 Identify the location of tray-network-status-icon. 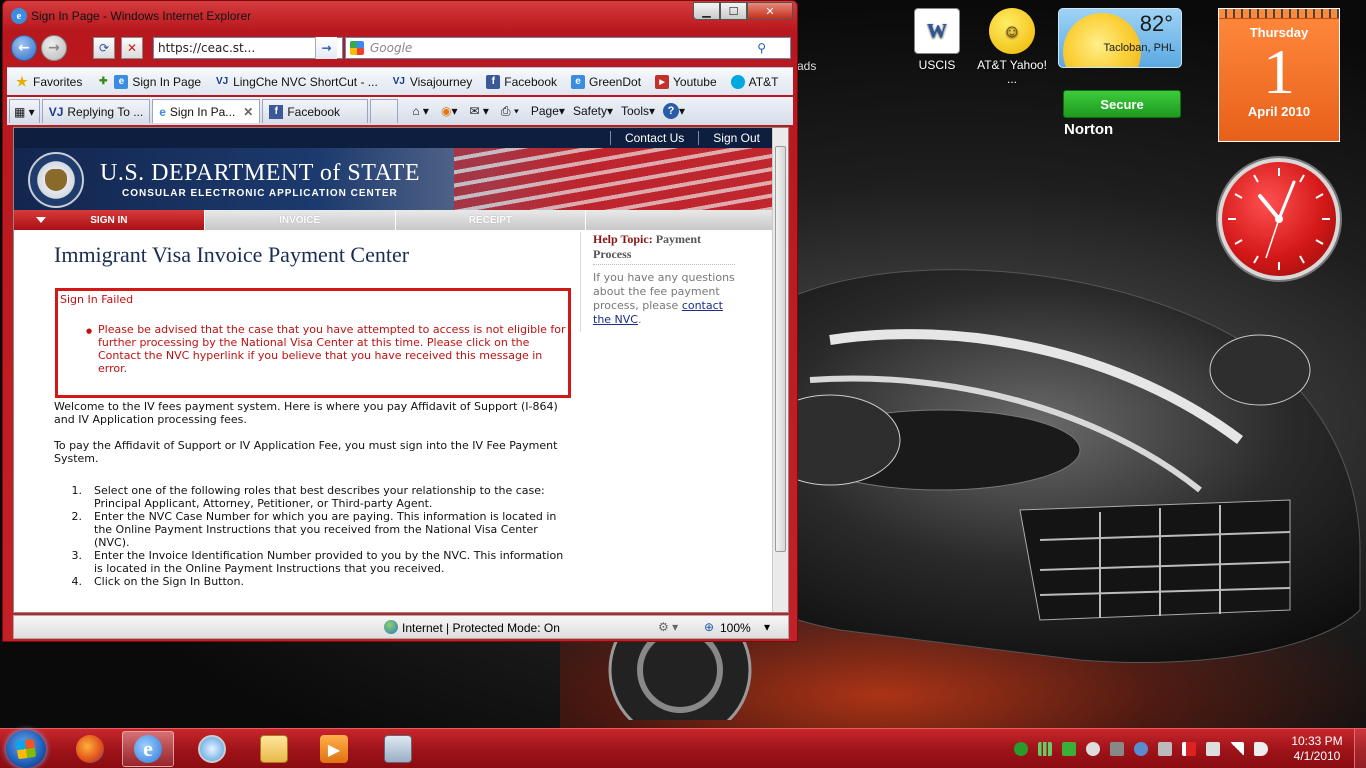
(1021, 749).